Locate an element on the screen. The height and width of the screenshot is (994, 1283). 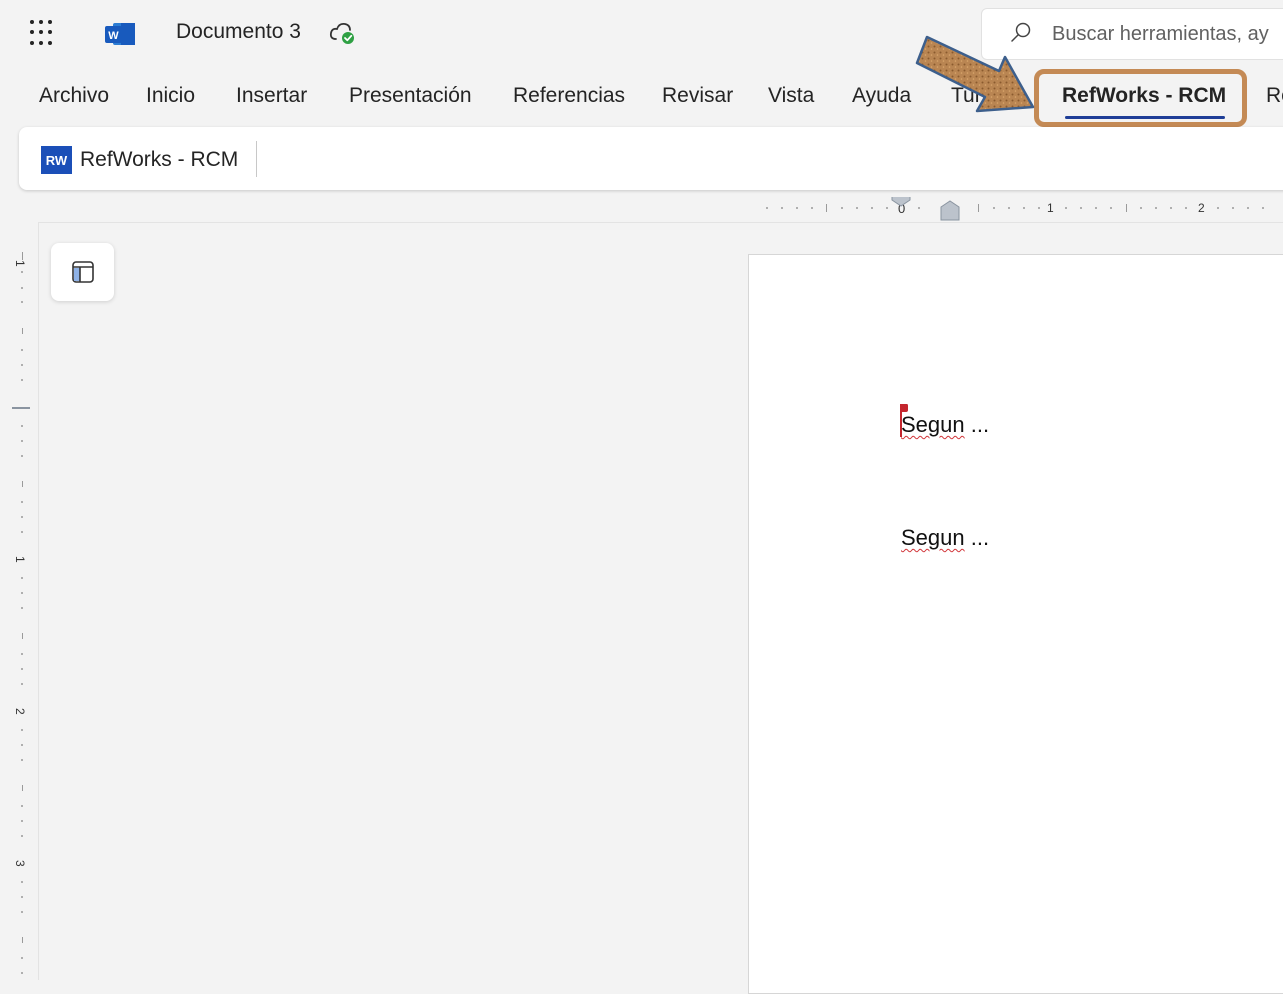
tab-overflow: Re is located at coordinates (1274, 96).